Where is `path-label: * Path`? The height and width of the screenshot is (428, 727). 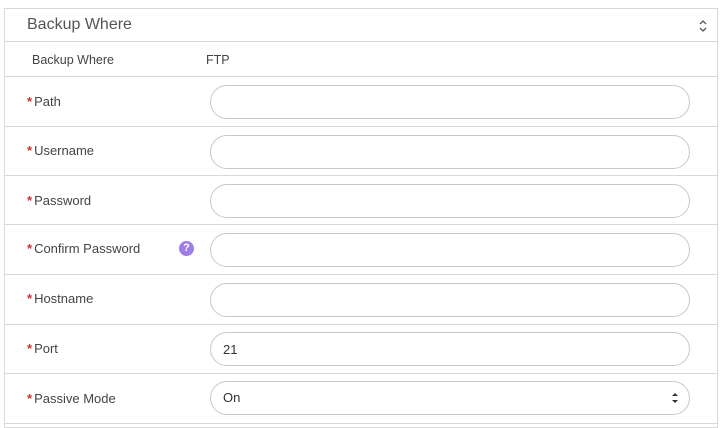 path-label: * Path is located at coordinates (44, 101).